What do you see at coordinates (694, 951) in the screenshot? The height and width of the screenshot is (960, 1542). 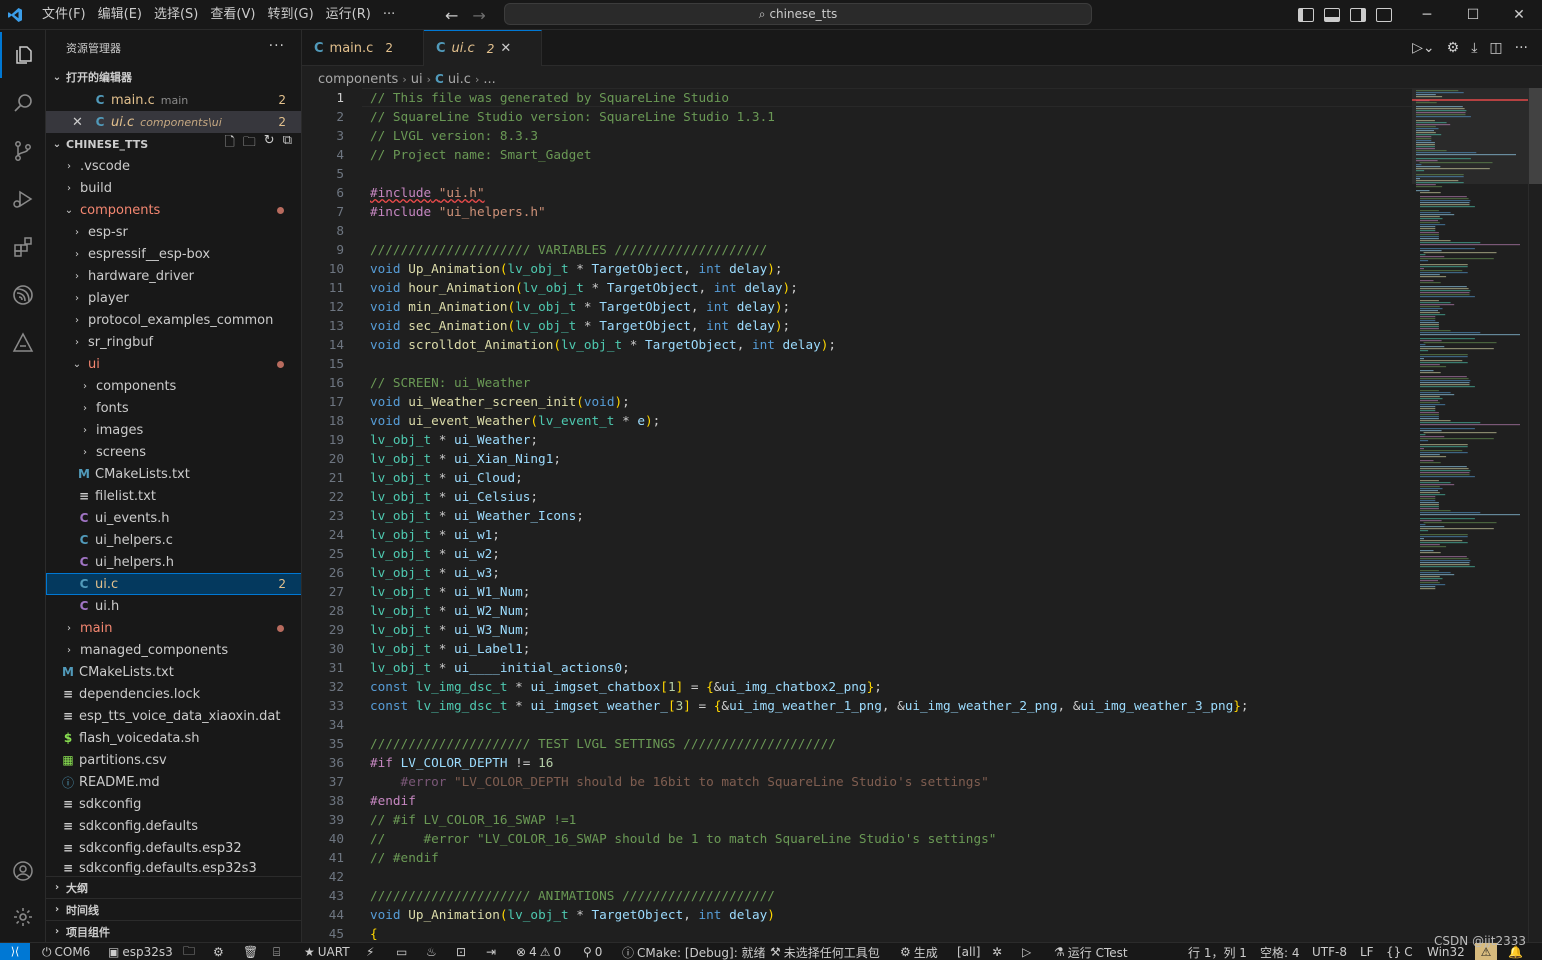 I see `cmake-status: ⓘ CMake: [Debug]: 就绪` at bounding box center [694, 951].